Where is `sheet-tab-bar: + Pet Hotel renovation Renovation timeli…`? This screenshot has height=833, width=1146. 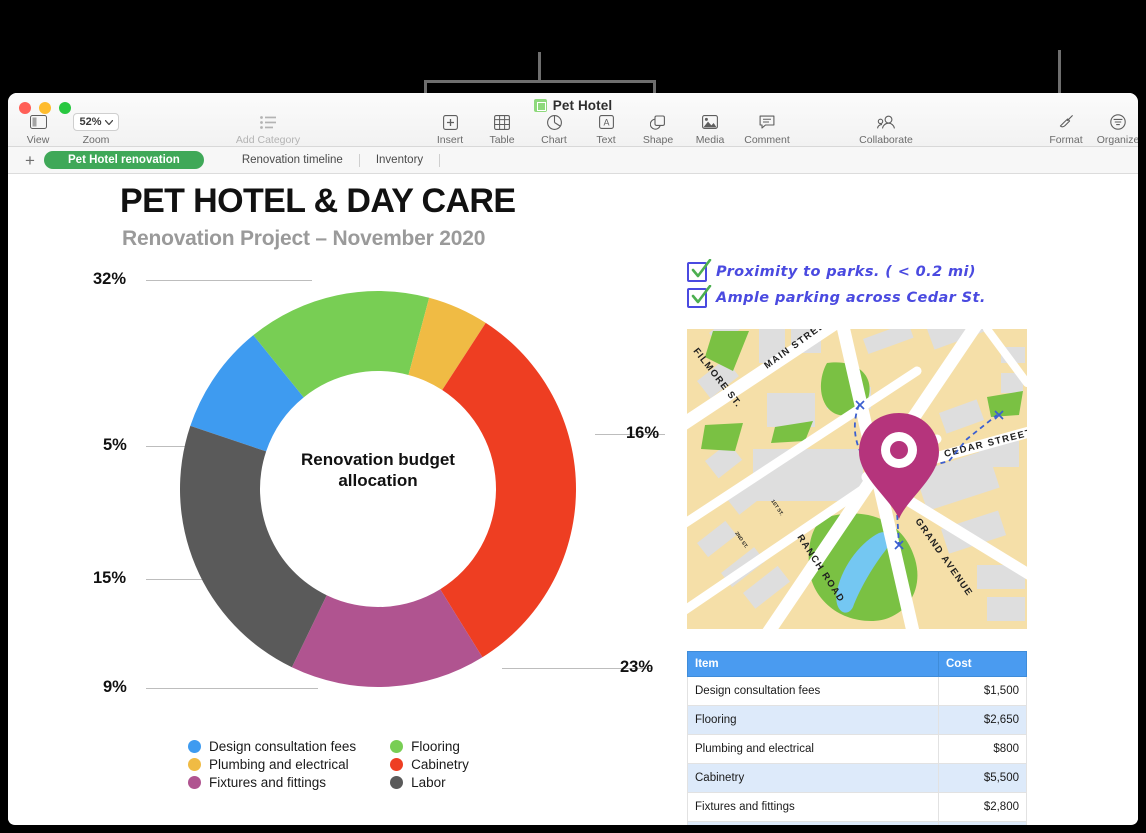
sheet-tab-bar: + Pet Hotel renovation Renovation timeli… is located at coordinates (573, 160).